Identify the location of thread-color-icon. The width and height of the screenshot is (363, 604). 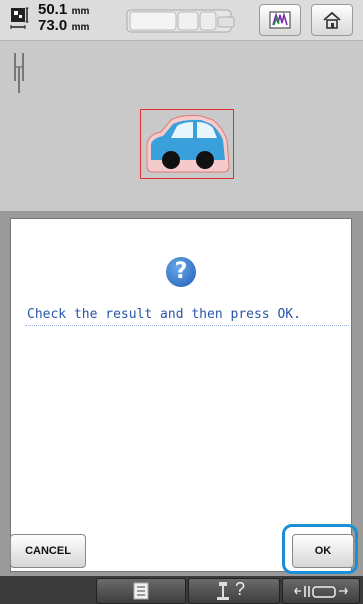
(280, 20).